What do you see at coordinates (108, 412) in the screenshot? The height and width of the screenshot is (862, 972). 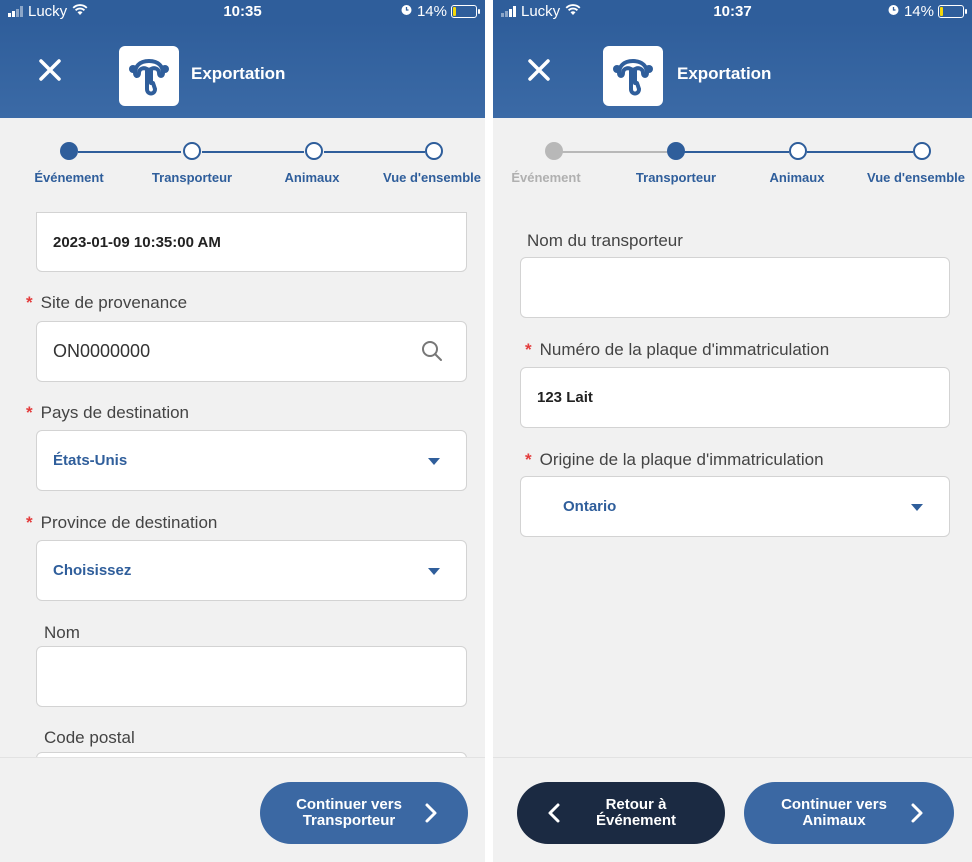 I see `pays-label: * Pays de destination` at bounding box center [108, 412].